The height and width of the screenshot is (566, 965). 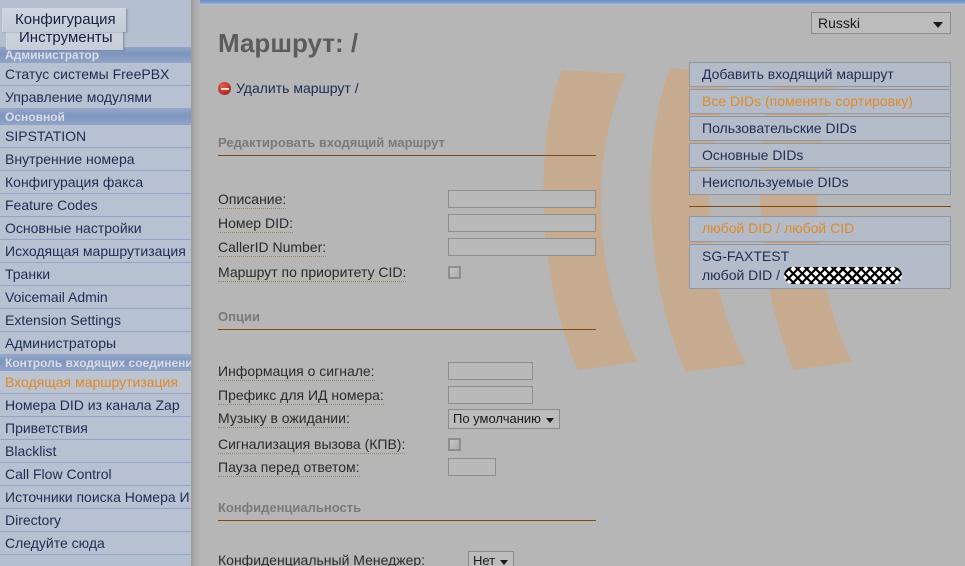 I want to click on field-row-privacy-manager: Конфиденциальный Менеджер: Нет, so click(x=366, y=558).